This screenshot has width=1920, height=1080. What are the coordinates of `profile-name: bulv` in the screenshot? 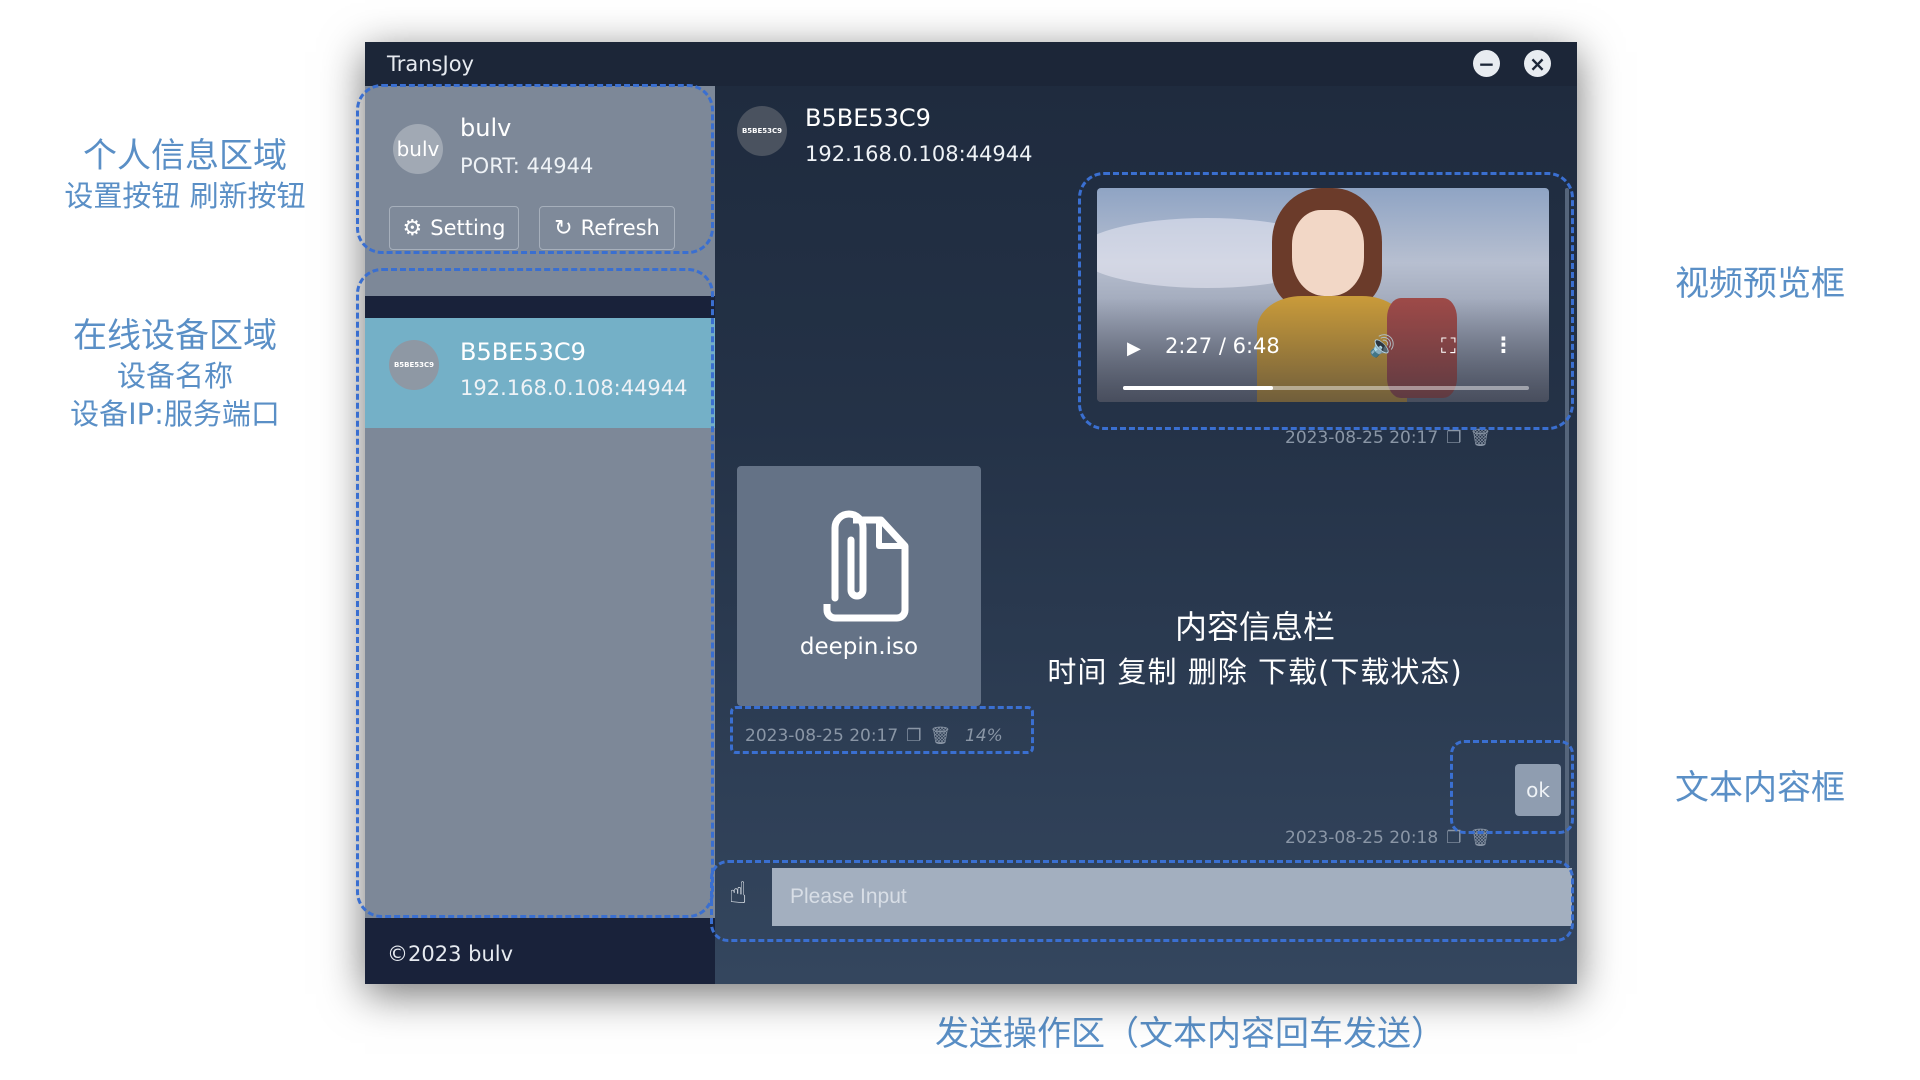 It's located at (486, 128).